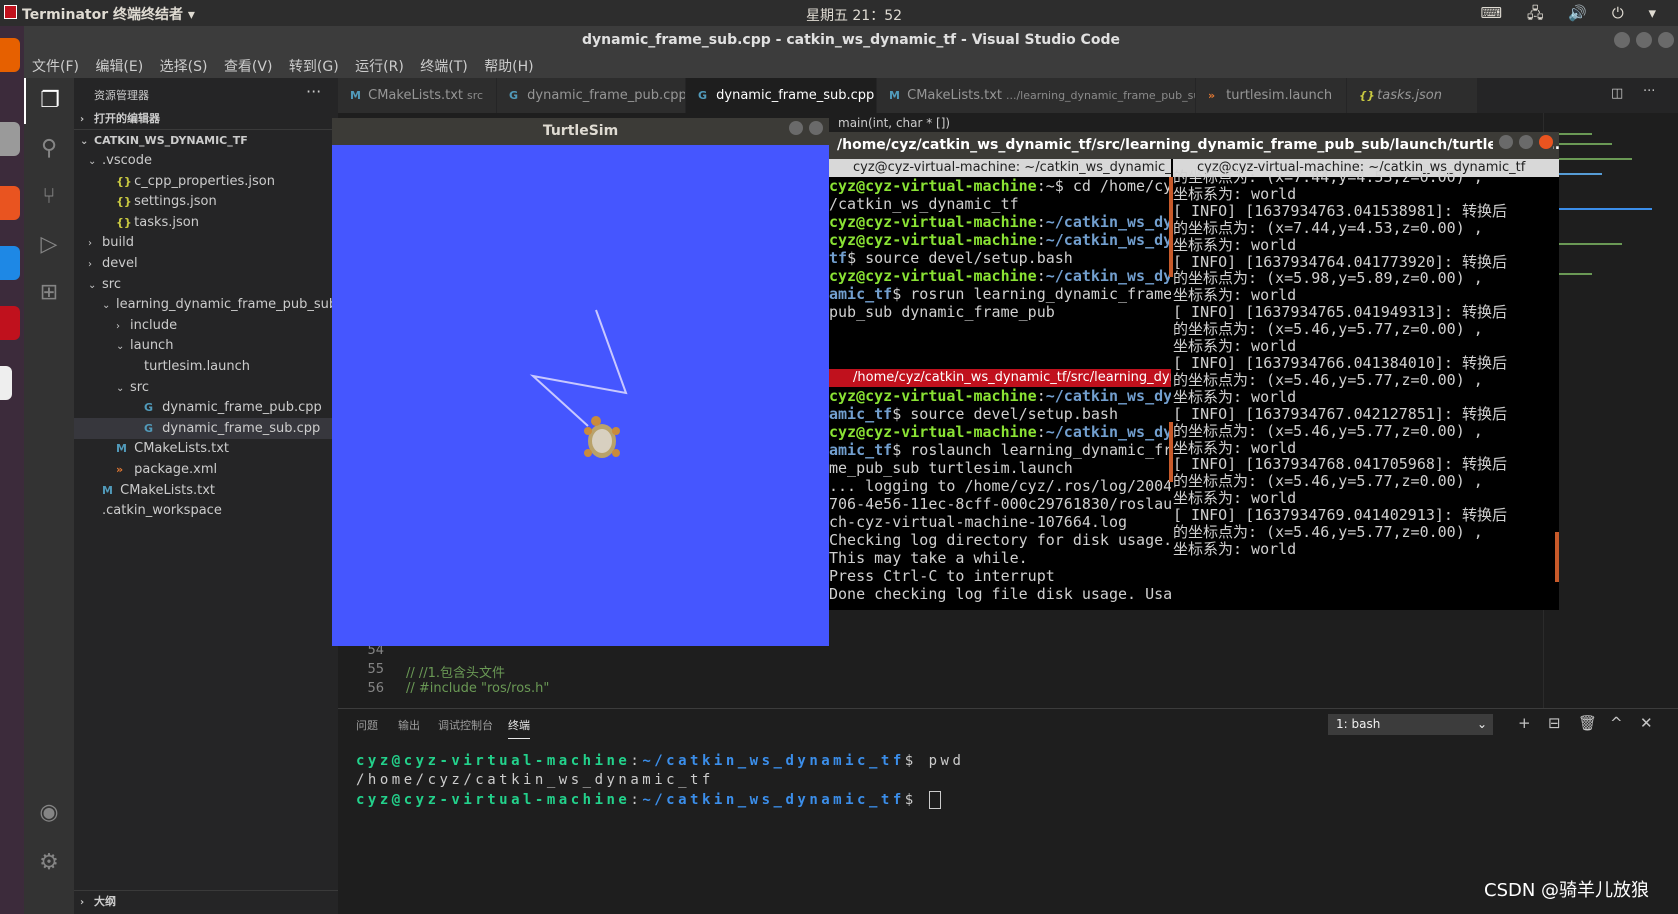  I want to click on settings-gear-icon: ⚙, so click(49, 863).